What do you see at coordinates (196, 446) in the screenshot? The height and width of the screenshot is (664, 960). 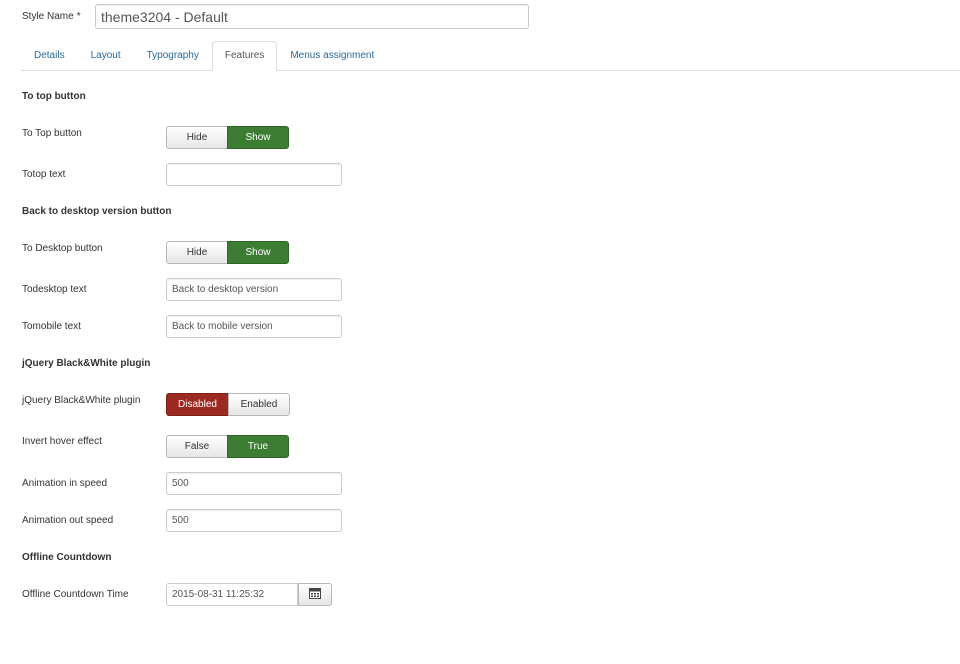 I see `invert-false-button: False` at bounding box center [196, 446].